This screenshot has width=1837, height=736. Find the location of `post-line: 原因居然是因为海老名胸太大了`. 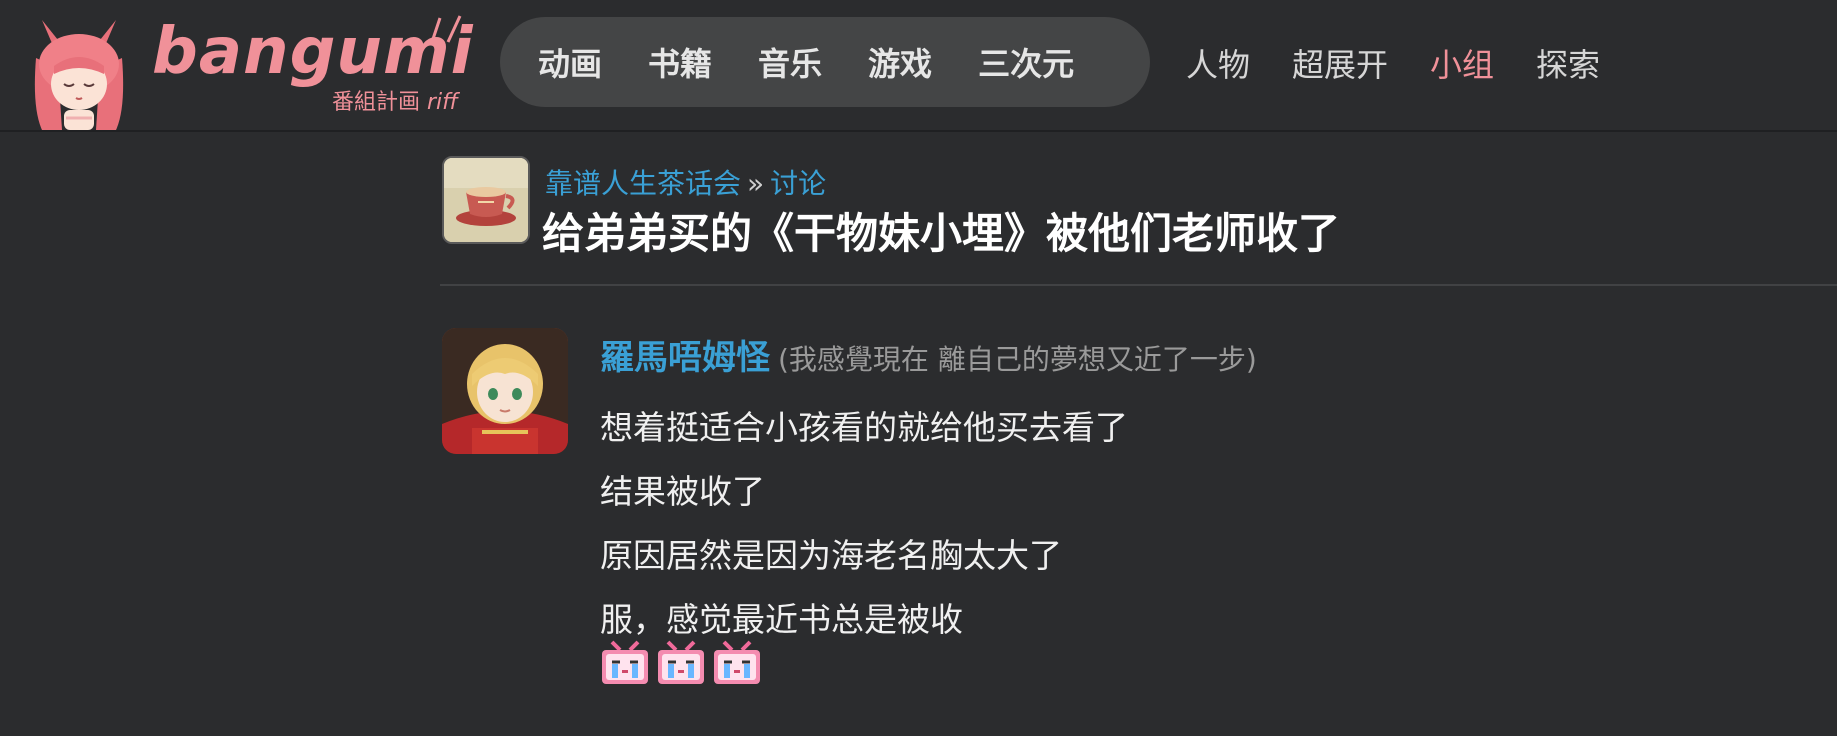

post-line: 原因居然是因为海老名胸太大了 is located at coordinates (831, 555).